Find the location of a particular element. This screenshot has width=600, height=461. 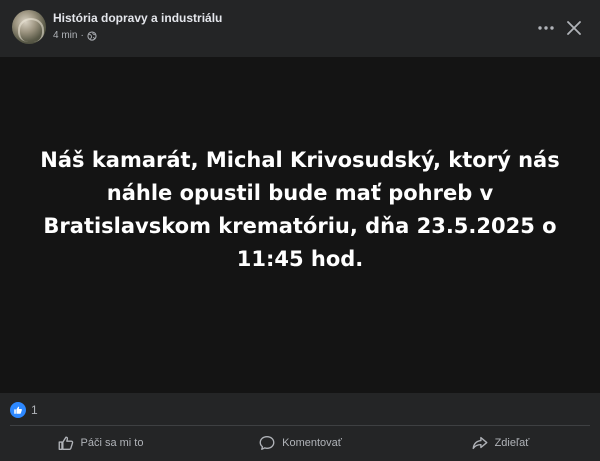

reactions-summary: 1 is located at coordinates (24, 410).